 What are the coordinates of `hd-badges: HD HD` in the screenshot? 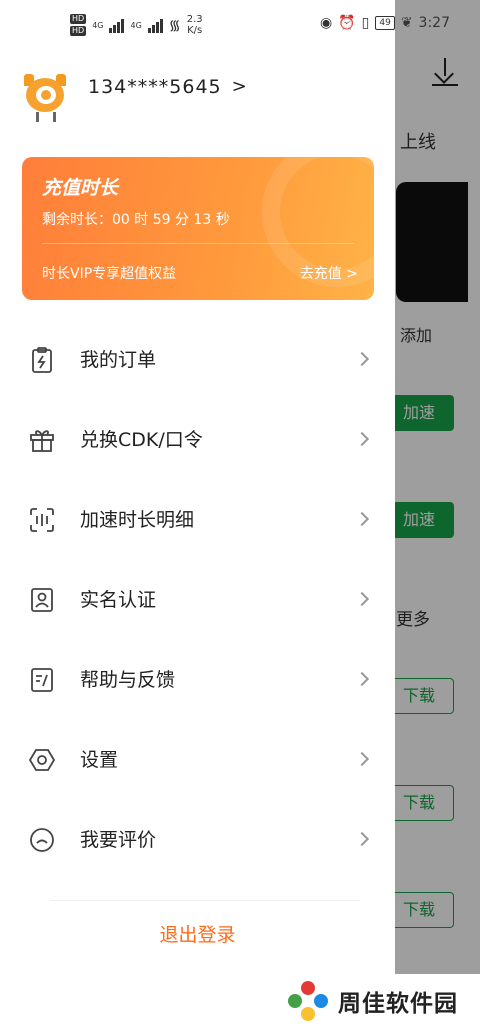 It's located at (78, 25).